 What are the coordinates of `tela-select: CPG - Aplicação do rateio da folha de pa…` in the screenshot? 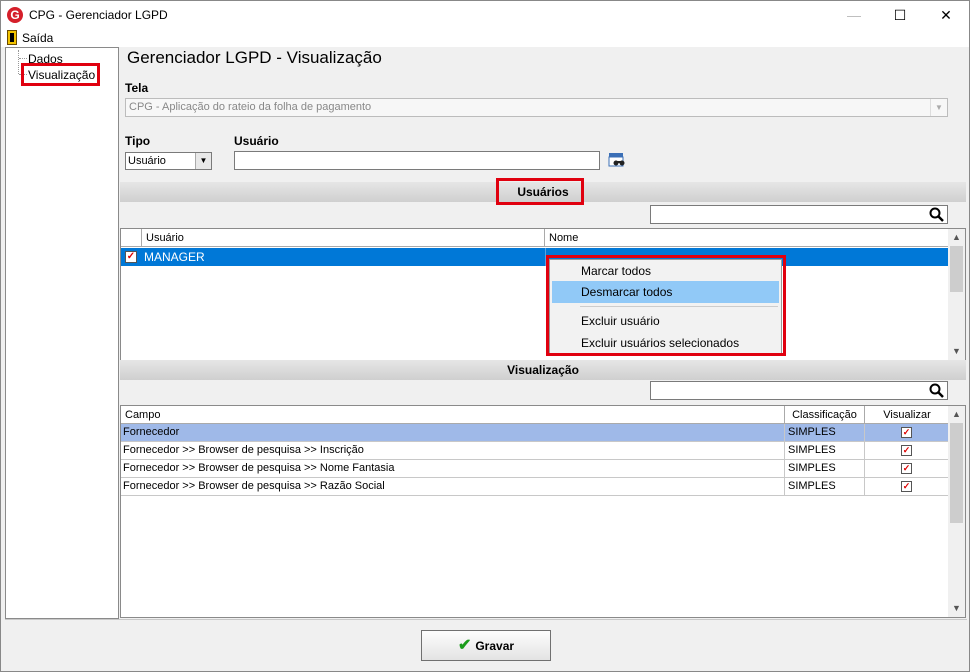 It's located at (536, 107).